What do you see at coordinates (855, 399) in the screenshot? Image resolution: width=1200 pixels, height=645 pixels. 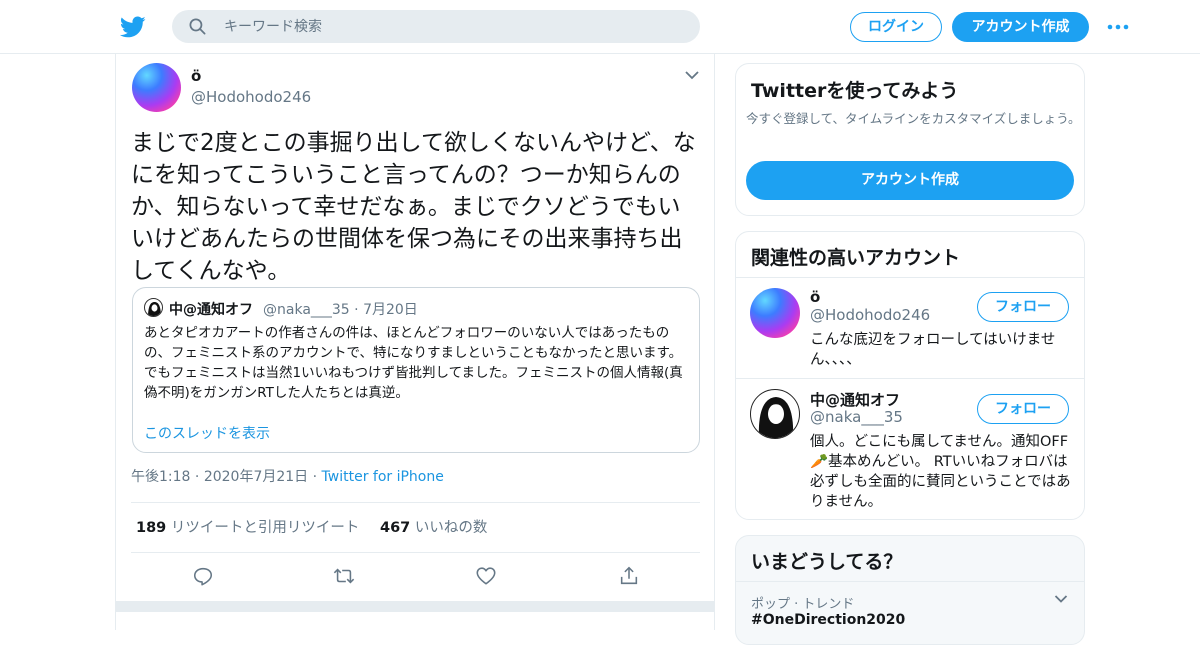 I see `account-name: 中@通知オフ` at bounding box center [855, 399].